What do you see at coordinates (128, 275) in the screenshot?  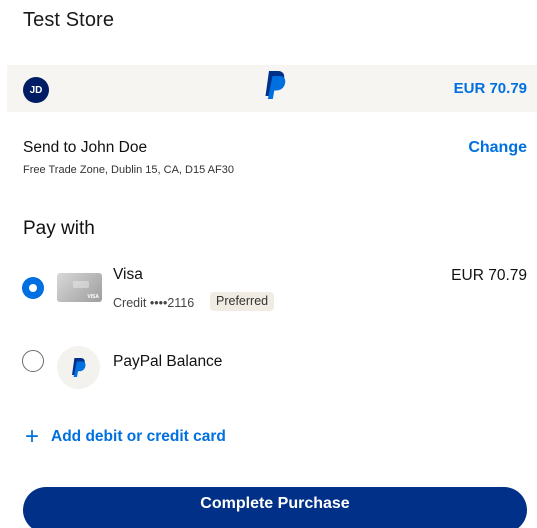 I see `payment-method-name: Visa` at bounding box center [128, 275].